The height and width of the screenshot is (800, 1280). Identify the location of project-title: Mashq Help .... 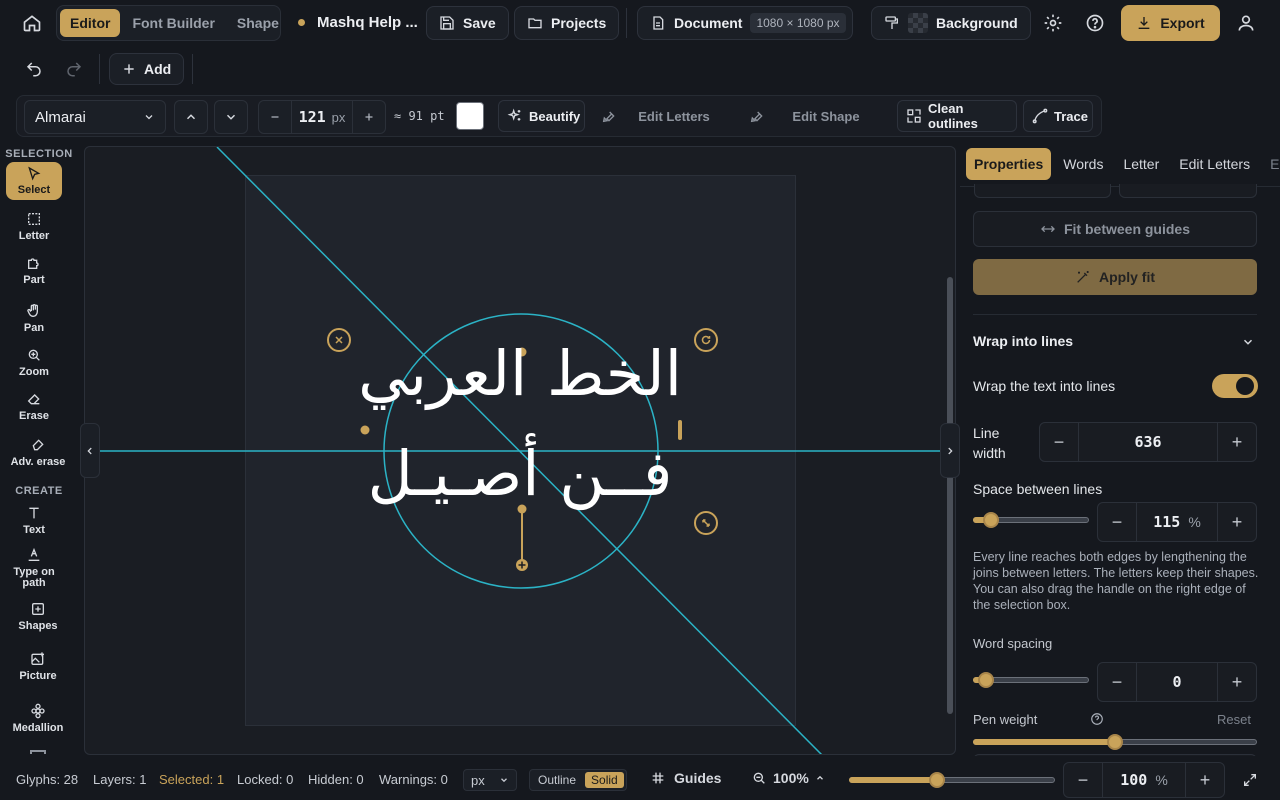
(367, 22).